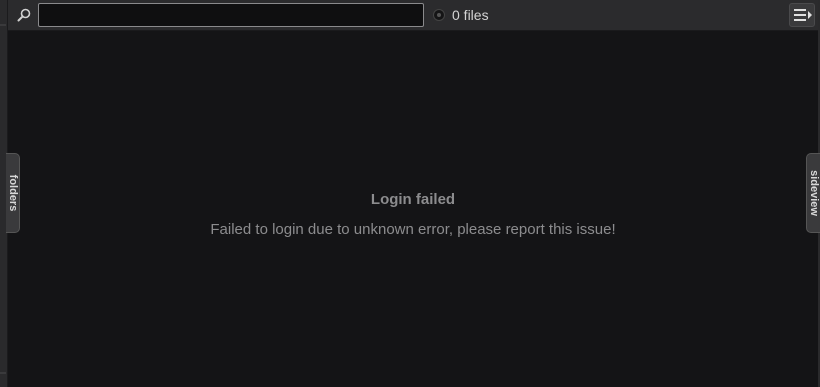  Describe the element at coordinates (231, 15) in the screenshot. I see `search-input` at that location.